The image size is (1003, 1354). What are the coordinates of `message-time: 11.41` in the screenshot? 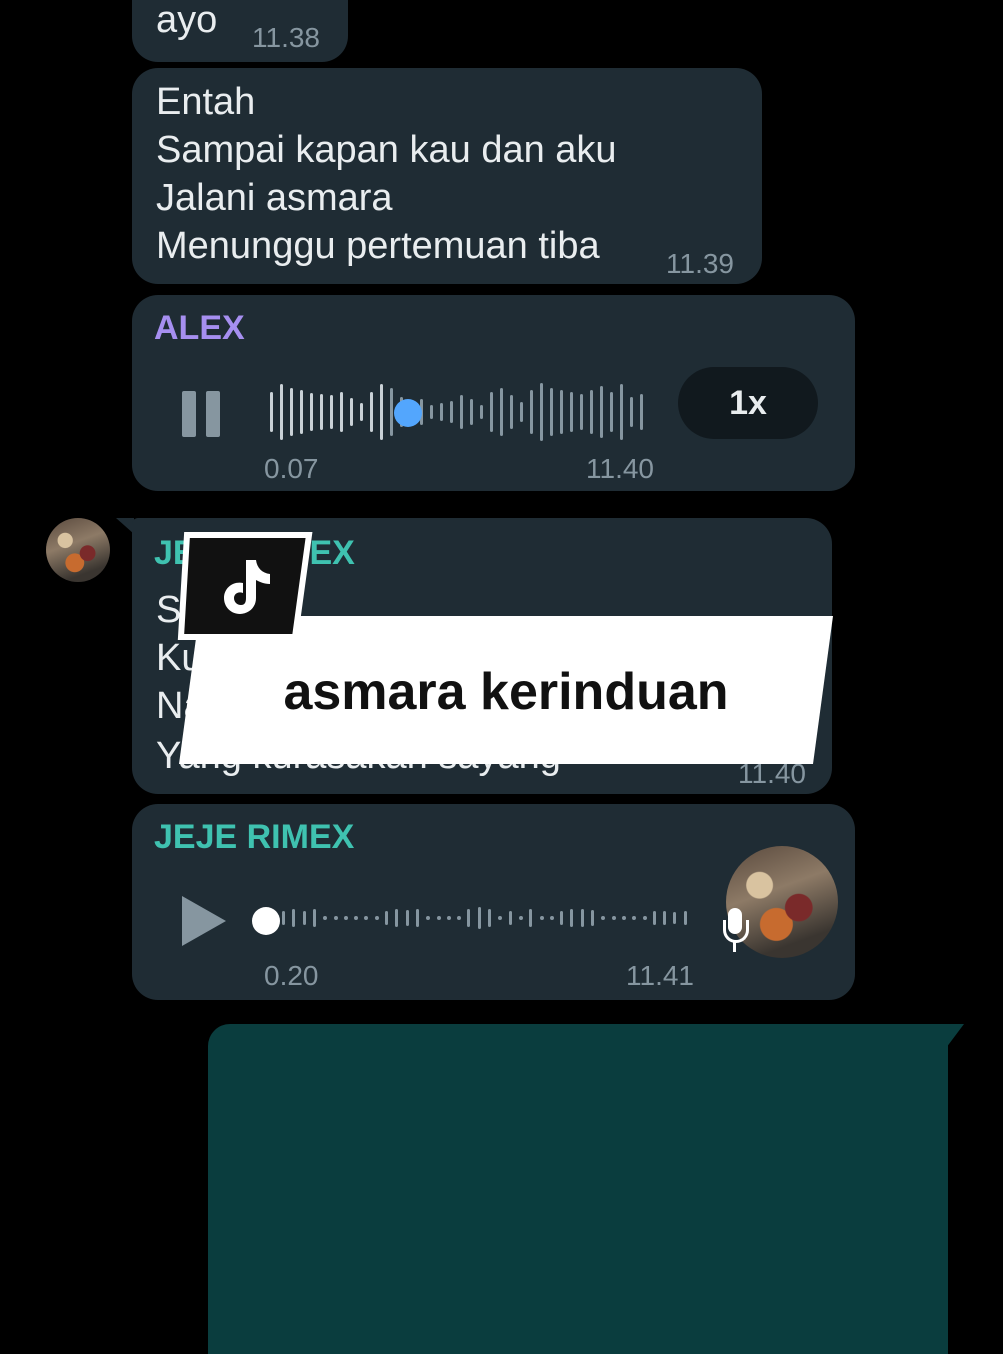 It's located at (660, 975).